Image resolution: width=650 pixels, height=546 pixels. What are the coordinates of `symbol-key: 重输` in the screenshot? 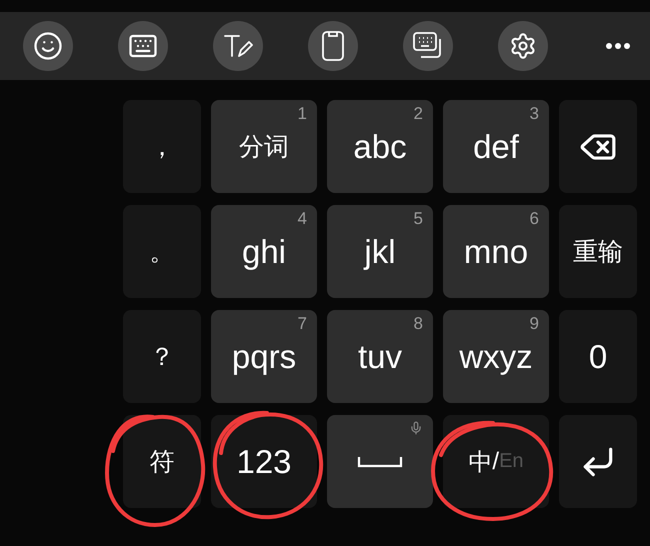 It's located at (598, 251).